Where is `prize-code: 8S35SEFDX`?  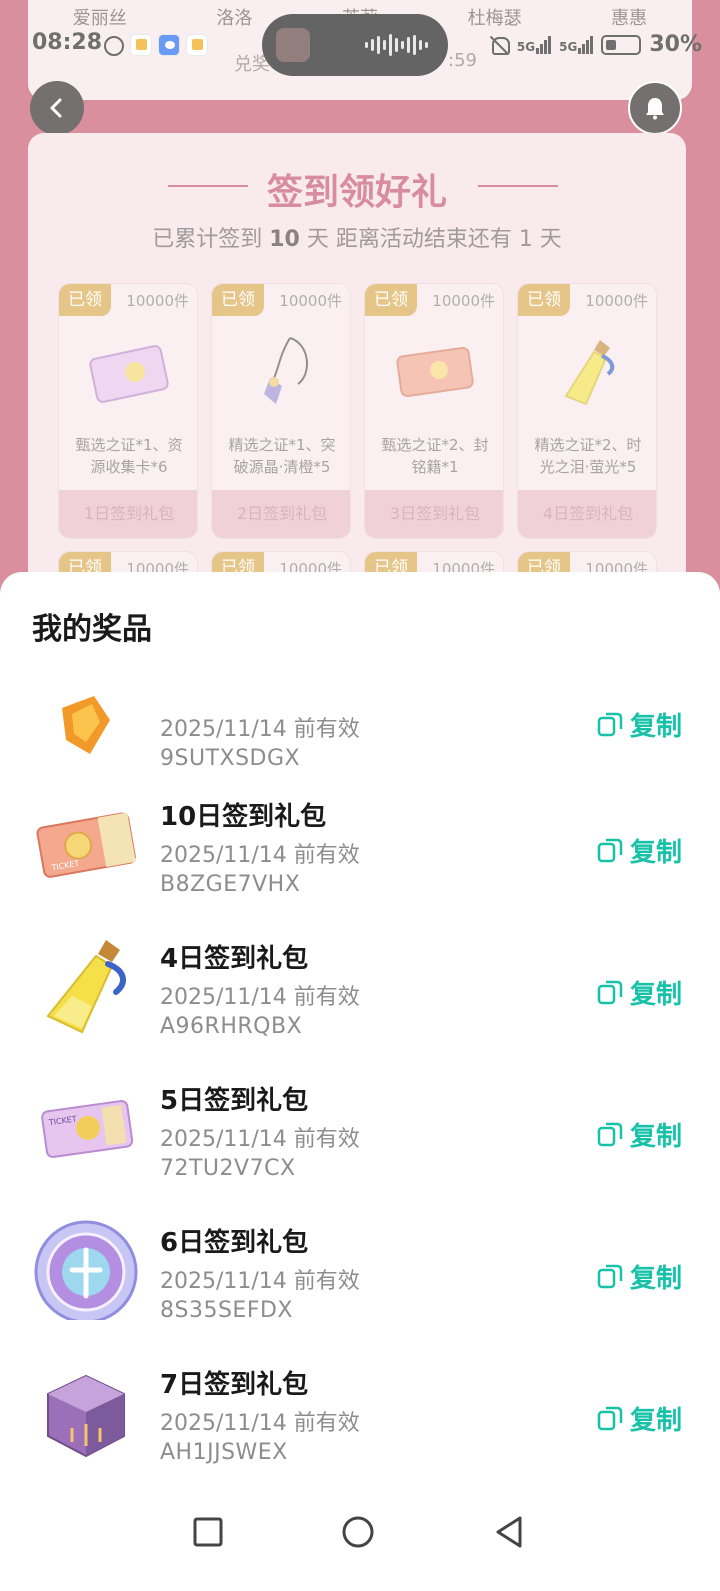 prize-code: 8S35SEFDX is located at coordinates (226, 1310).